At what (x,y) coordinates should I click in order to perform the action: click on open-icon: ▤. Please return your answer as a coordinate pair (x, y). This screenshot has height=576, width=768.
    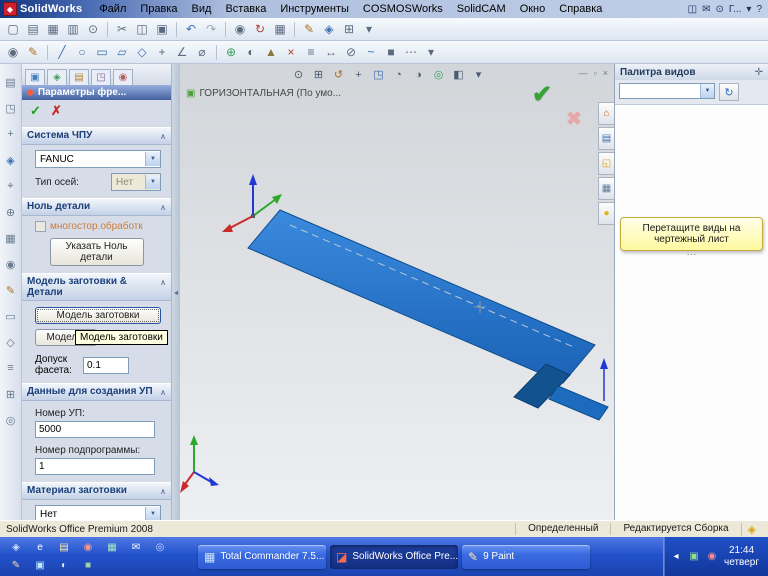
    Looking at the image, I should click on (33, 29).